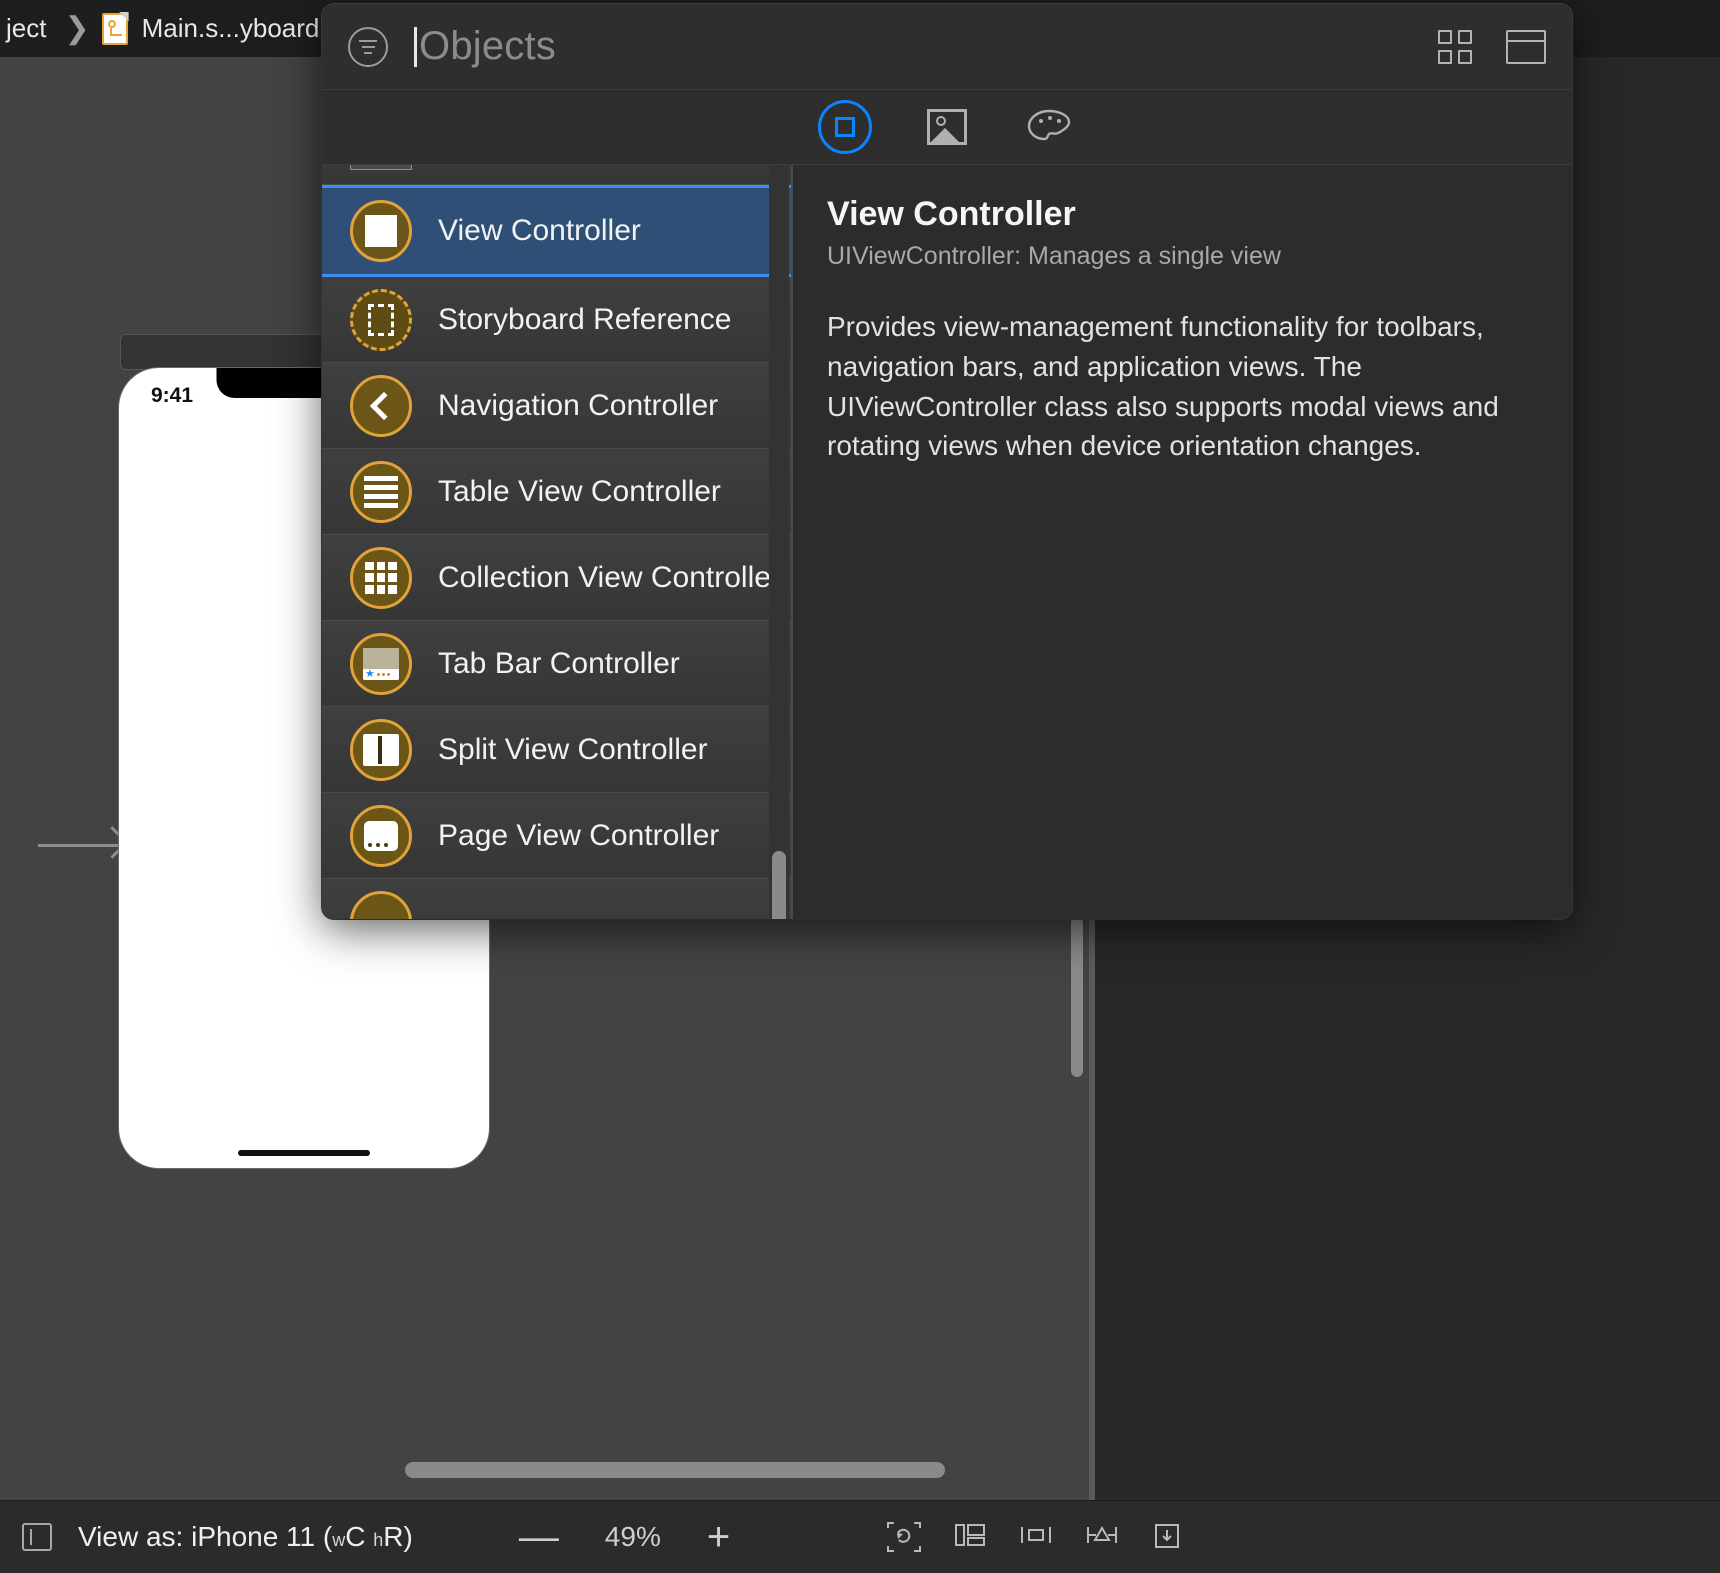  What do you see at coordinates (80, 845) in the screenshot?
I see `storyboard-entry-point-arrow` at bounding box center [80, 845].